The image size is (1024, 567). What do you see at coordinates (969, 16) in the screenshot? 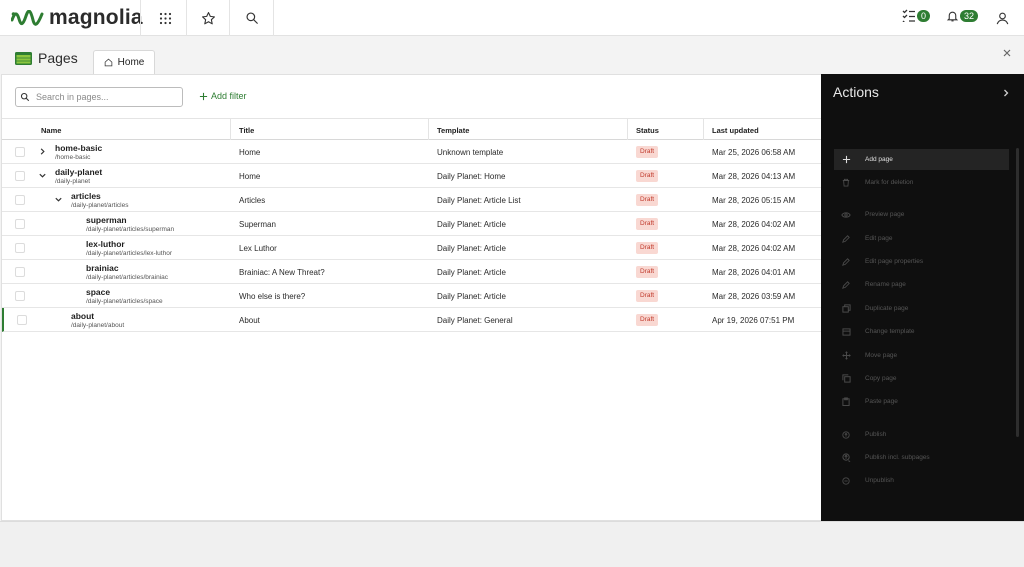
I see `notifications-count-badge: 32` at bounding box center [969, 16].